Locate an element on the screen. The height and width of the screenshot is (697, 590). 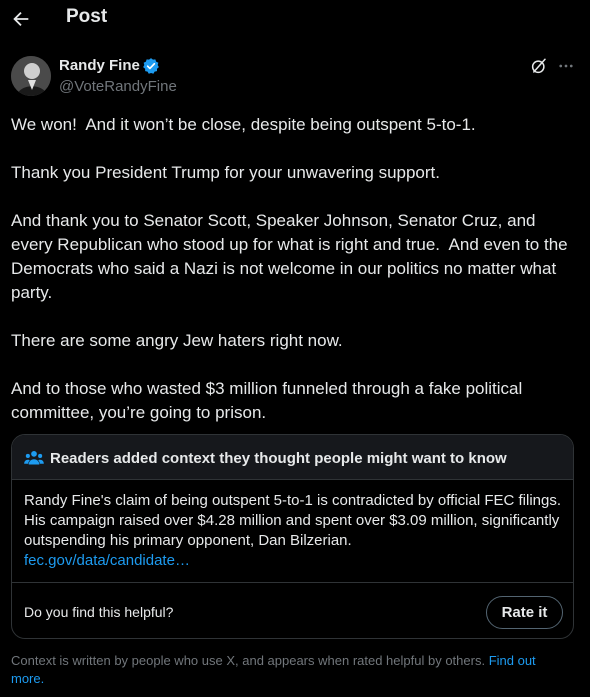
author-name: Randy Fine is located at coordinates (99, 65).